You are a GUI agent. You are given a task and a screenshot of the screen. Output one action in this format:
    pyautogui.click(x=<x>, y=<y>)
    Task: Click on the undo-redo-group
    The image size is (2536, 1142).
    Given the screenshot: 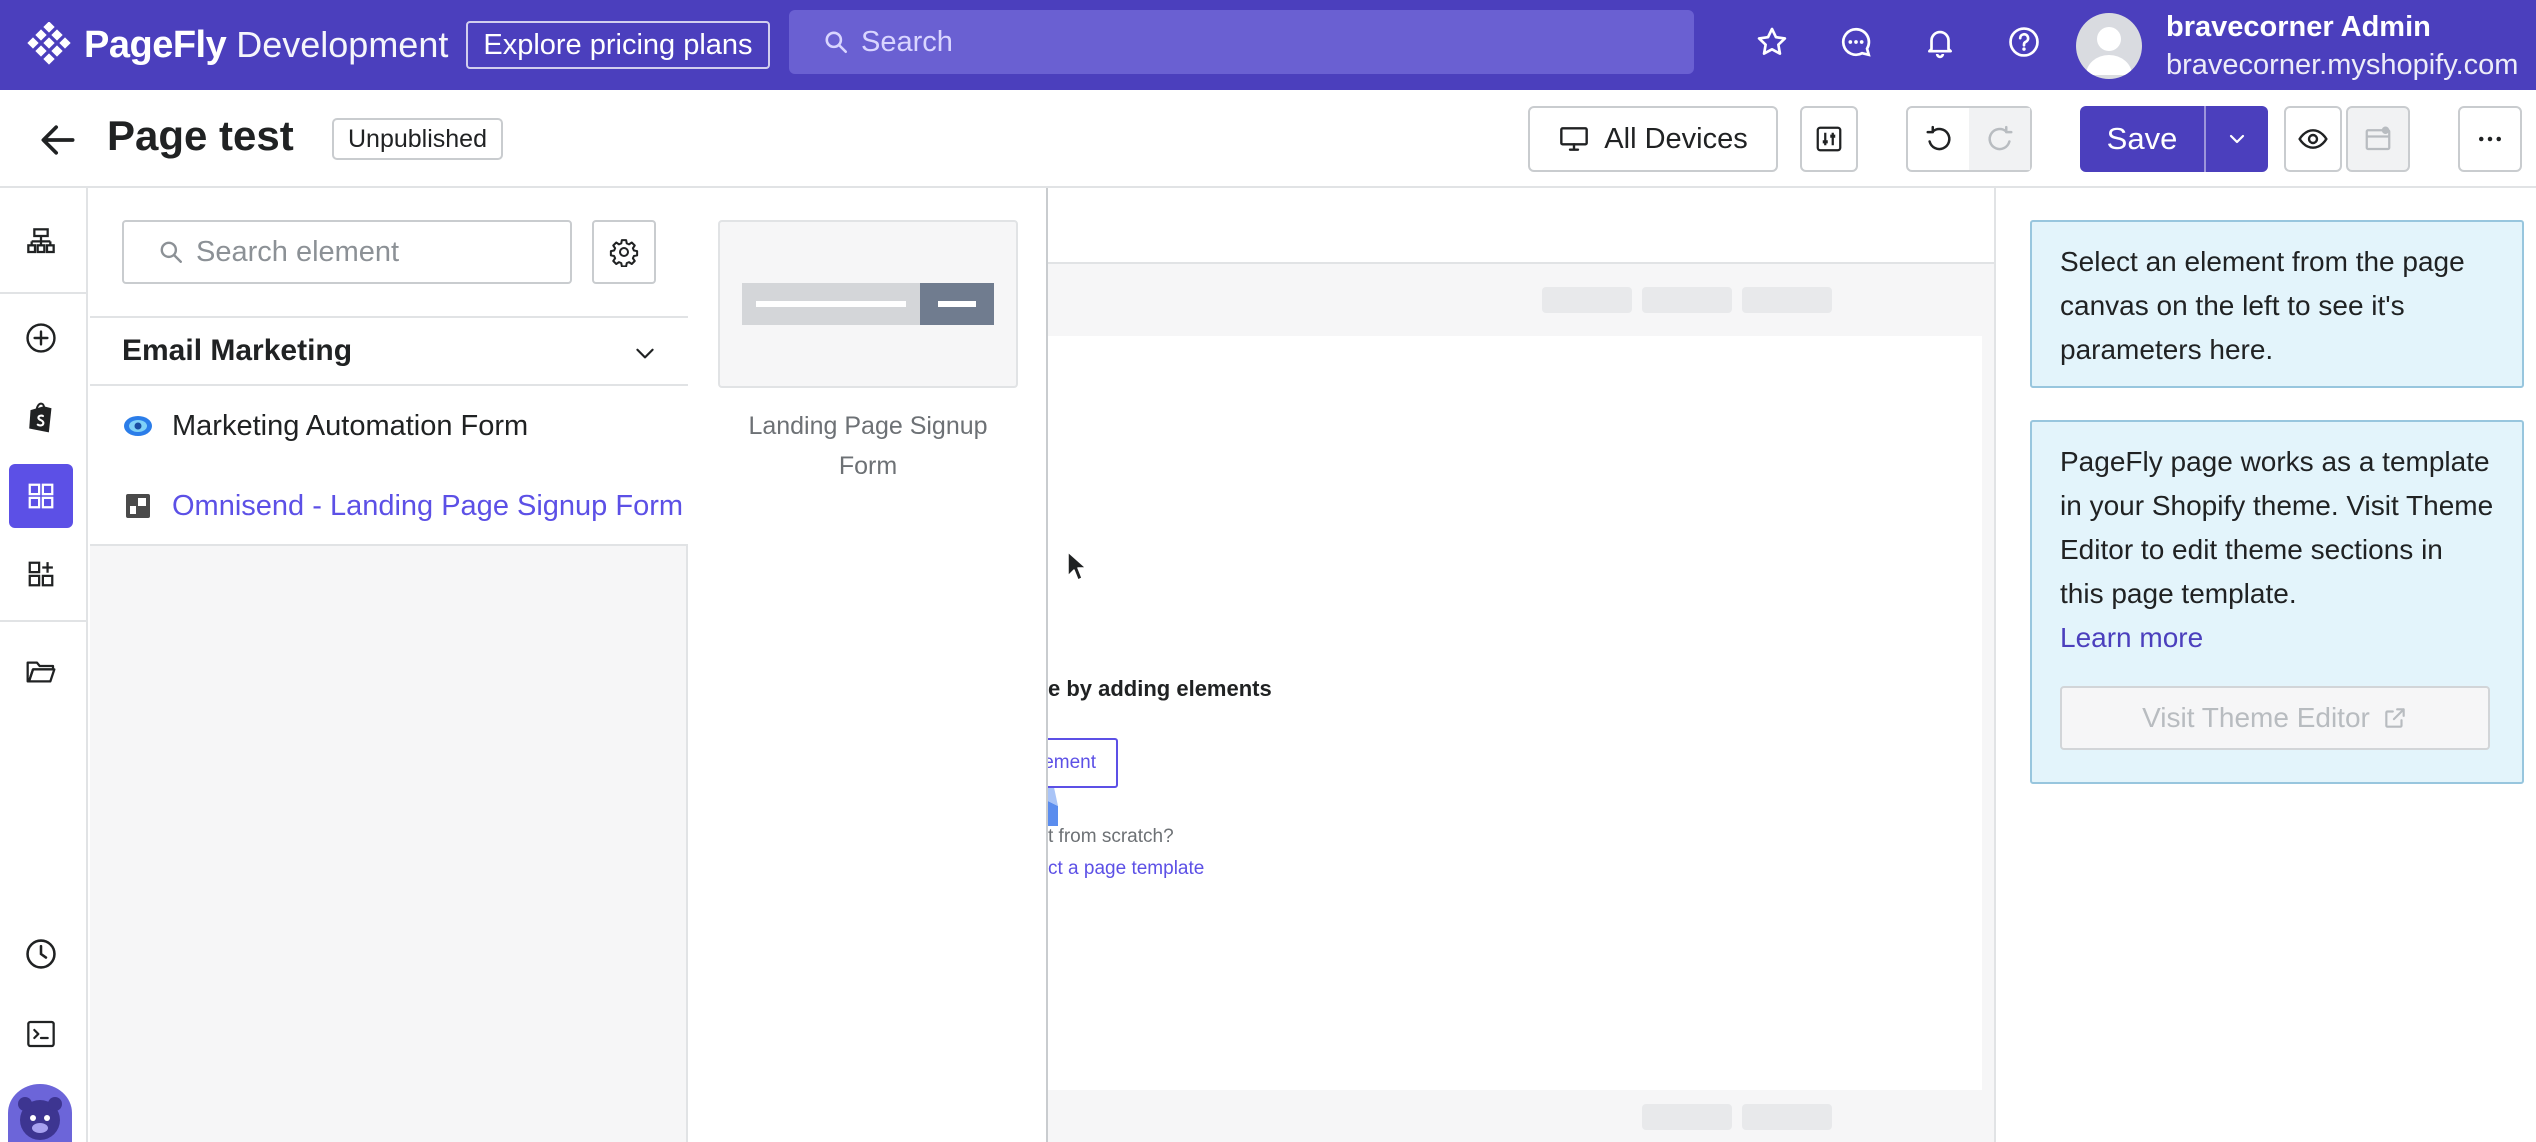 What is the action you would take?
    pyautogui.click(x=1969, y=139)
    